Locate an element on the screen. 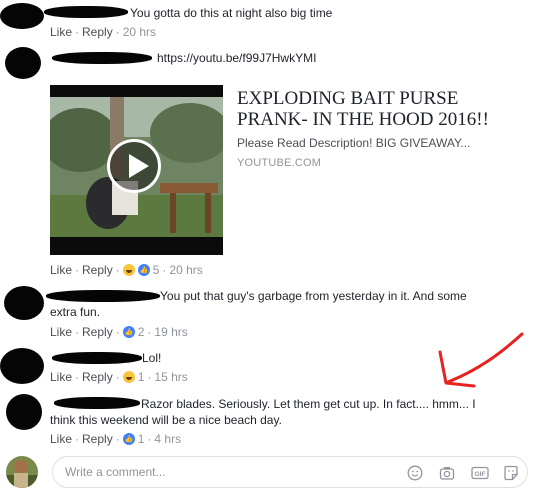  reaction-count: 5 is located at coordinates (156, 270).